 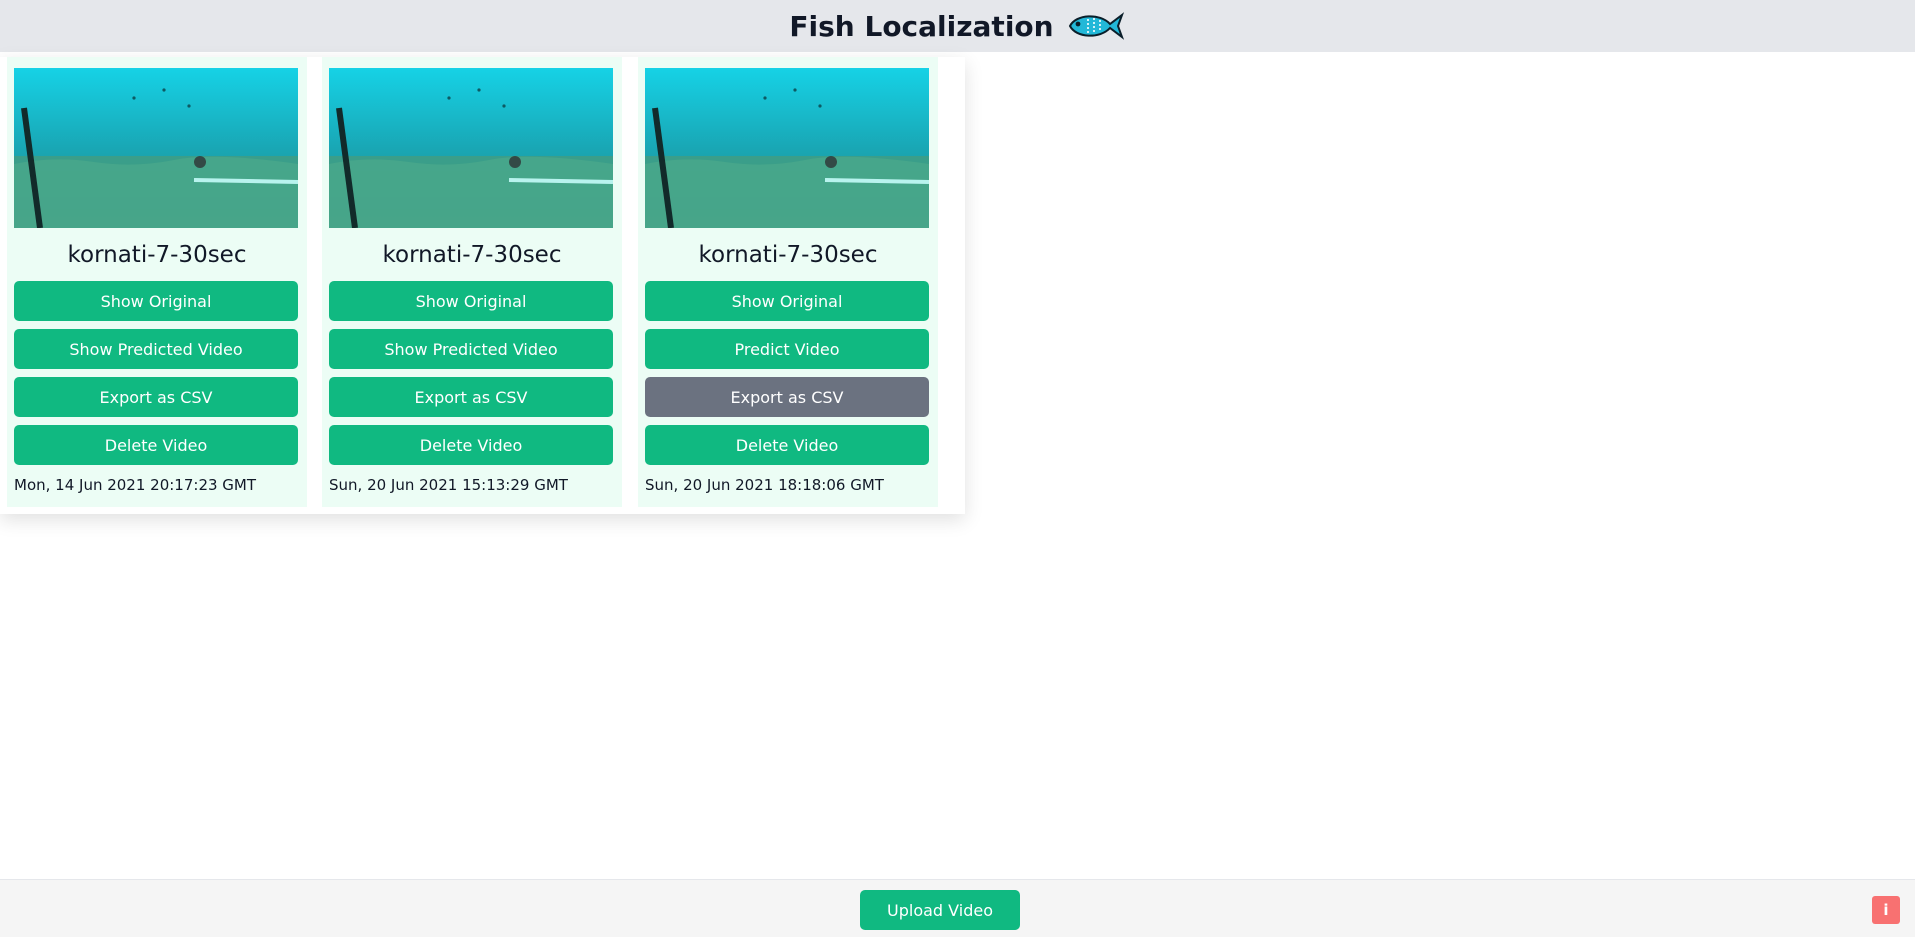 I want to click on upload-date: Sun, 20 Jun 2021 18:18:06 GMT, so click(x=764, y=485).